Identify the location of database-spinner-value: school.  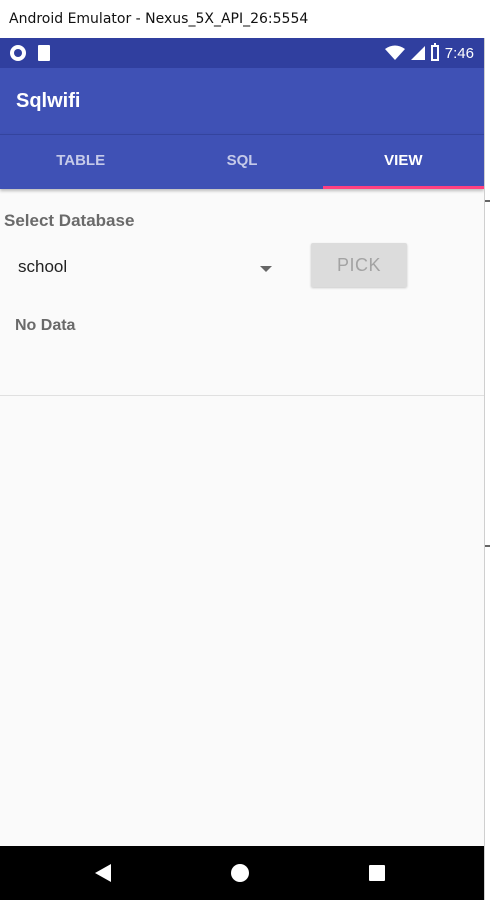
(43, 266).